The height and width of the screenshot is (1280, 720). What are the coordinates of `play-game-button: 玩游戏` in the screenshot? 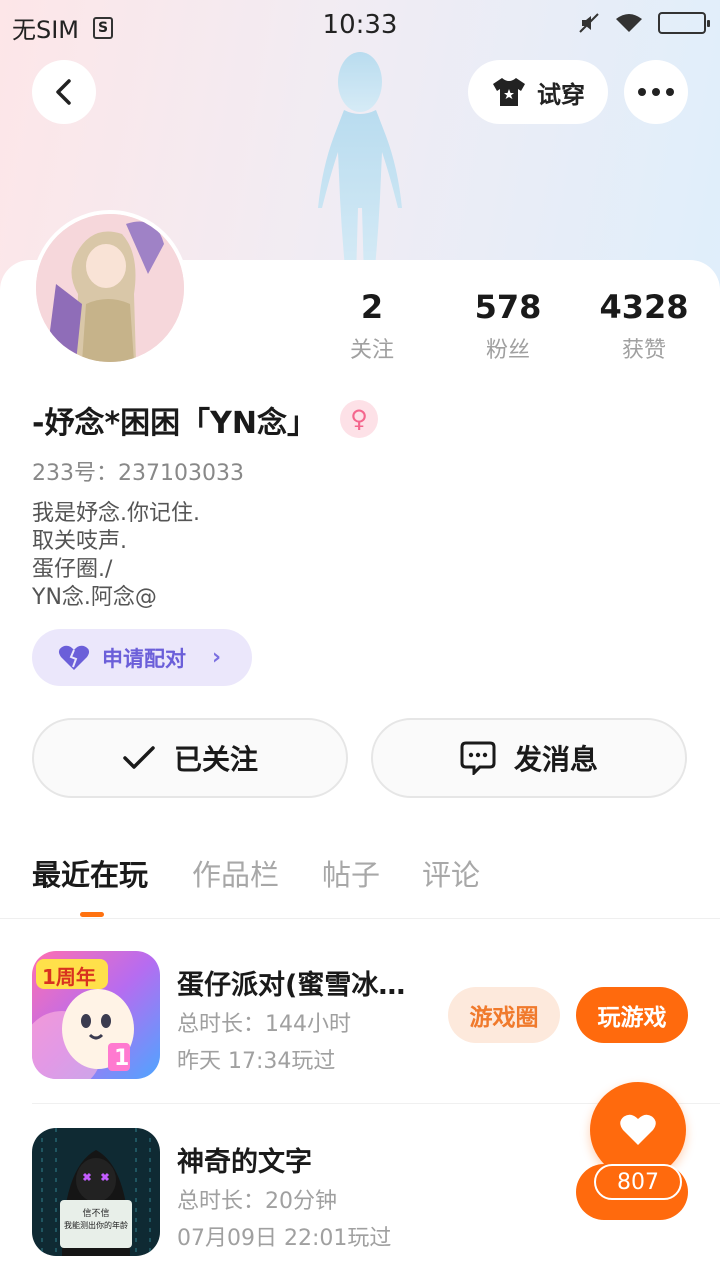 It's located at (632, 1015).